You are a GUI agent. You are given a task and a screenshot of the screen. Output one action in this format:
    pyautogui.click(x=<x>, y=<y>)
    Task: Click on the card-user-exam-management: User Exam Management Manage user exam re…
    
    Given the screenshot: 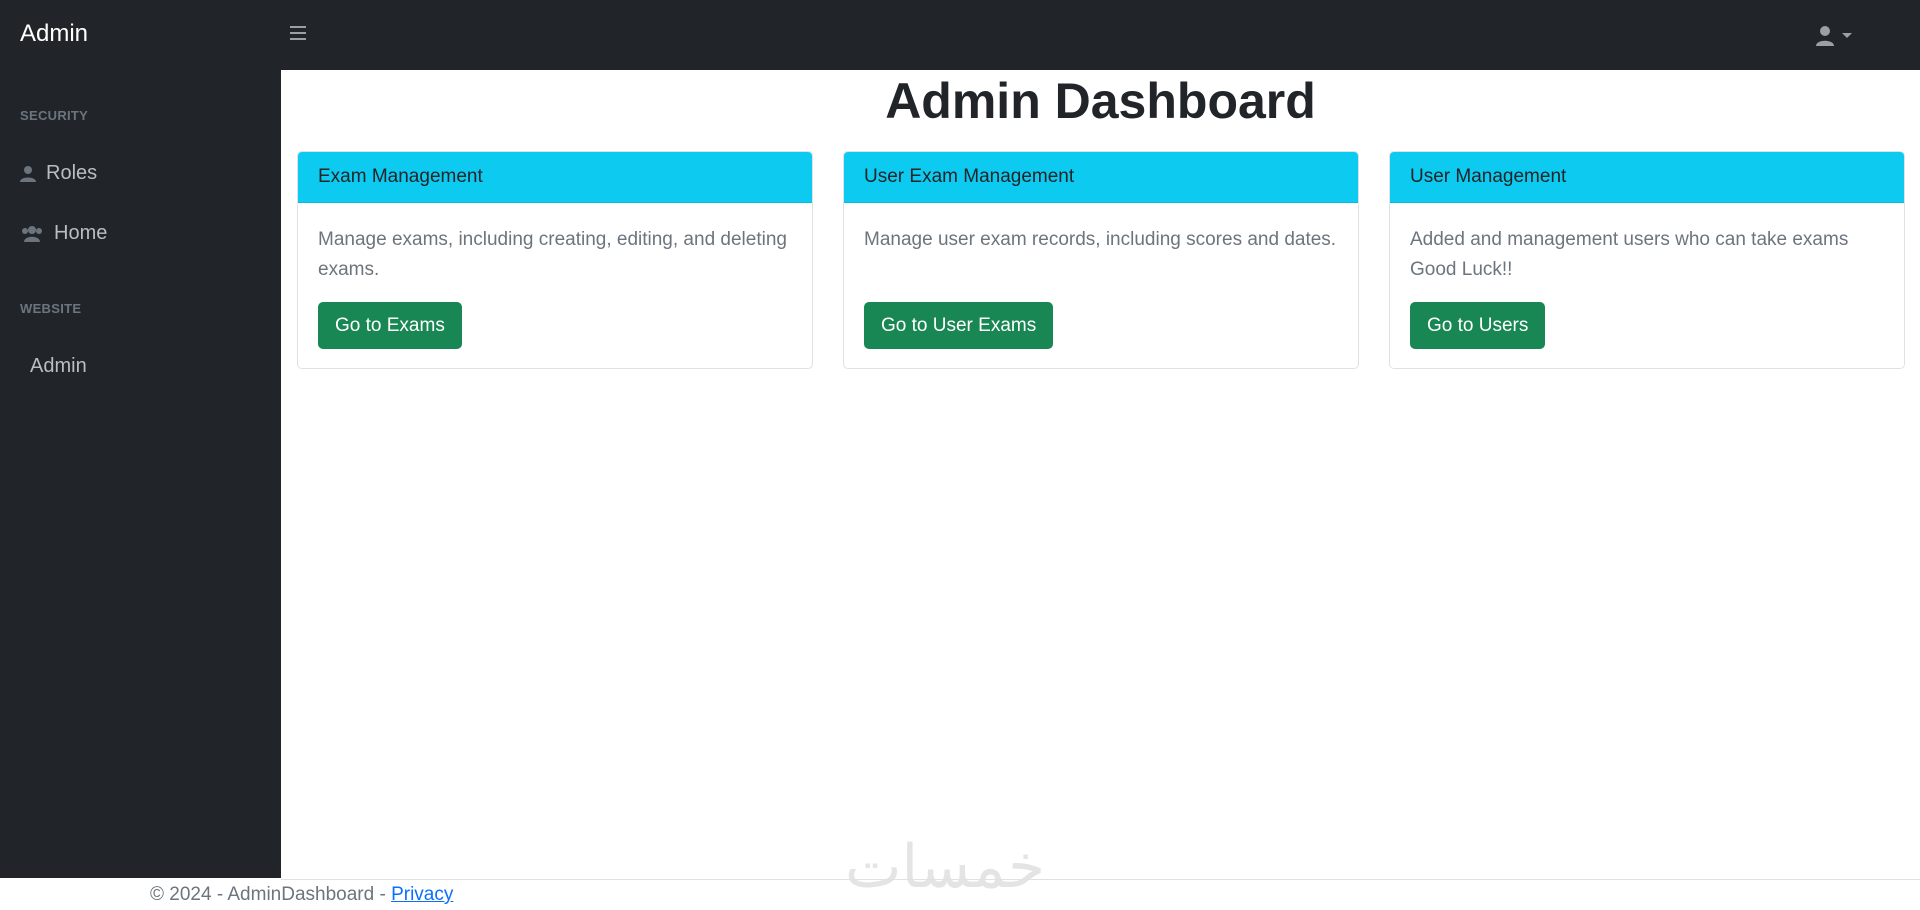 What is the action you would take?
    pyautogui.click(x=1101, y=260)
    